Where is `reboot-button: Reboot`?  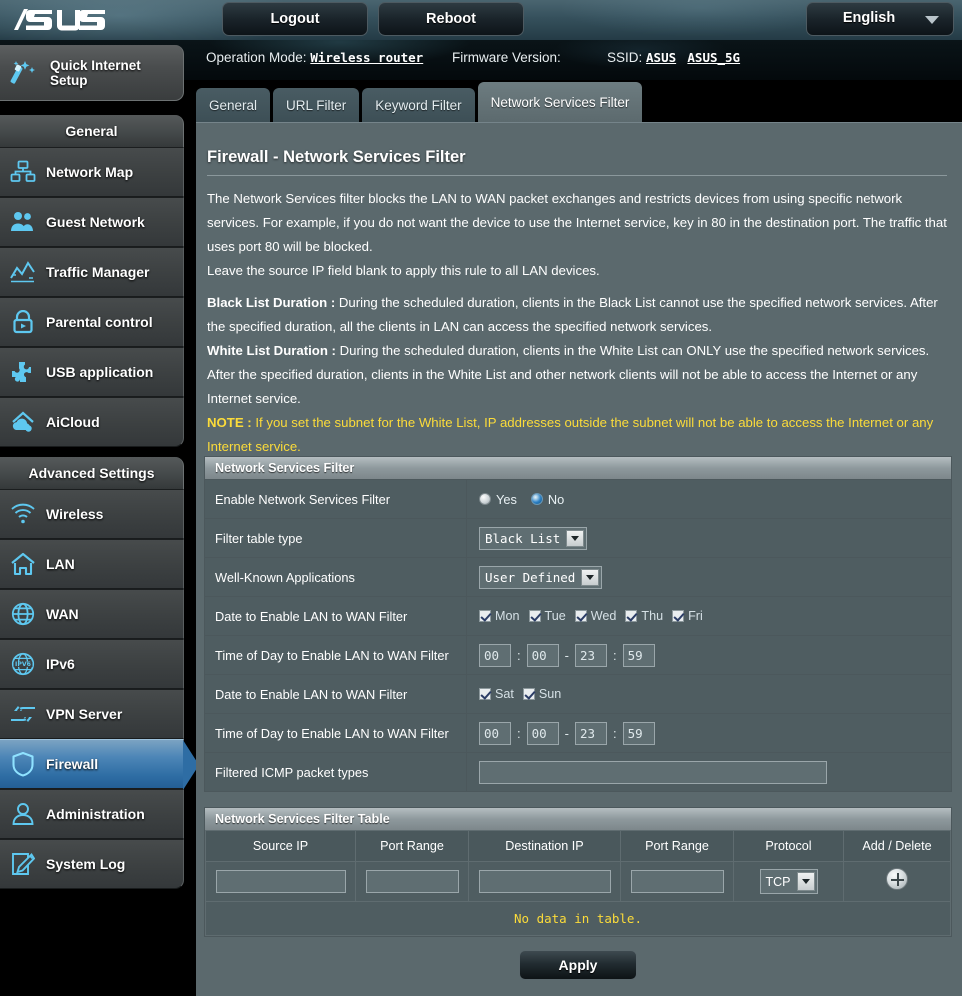 reboot-button: Reboot is located at coordinates (451, 19).